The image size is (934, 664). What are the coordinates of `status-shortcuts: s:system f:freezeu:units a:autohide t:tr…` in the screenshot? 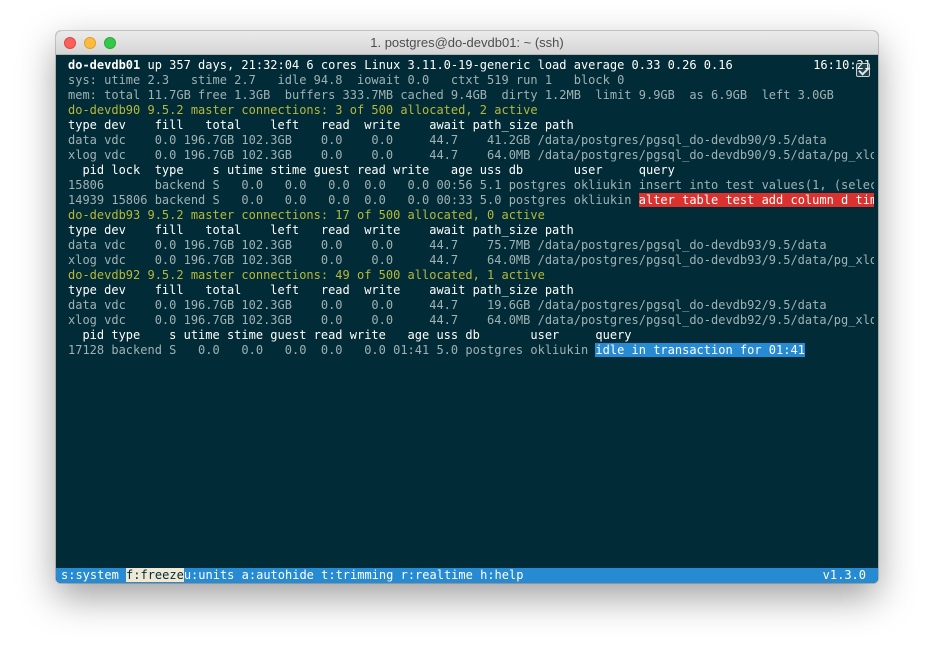 It's located at (292, 575).